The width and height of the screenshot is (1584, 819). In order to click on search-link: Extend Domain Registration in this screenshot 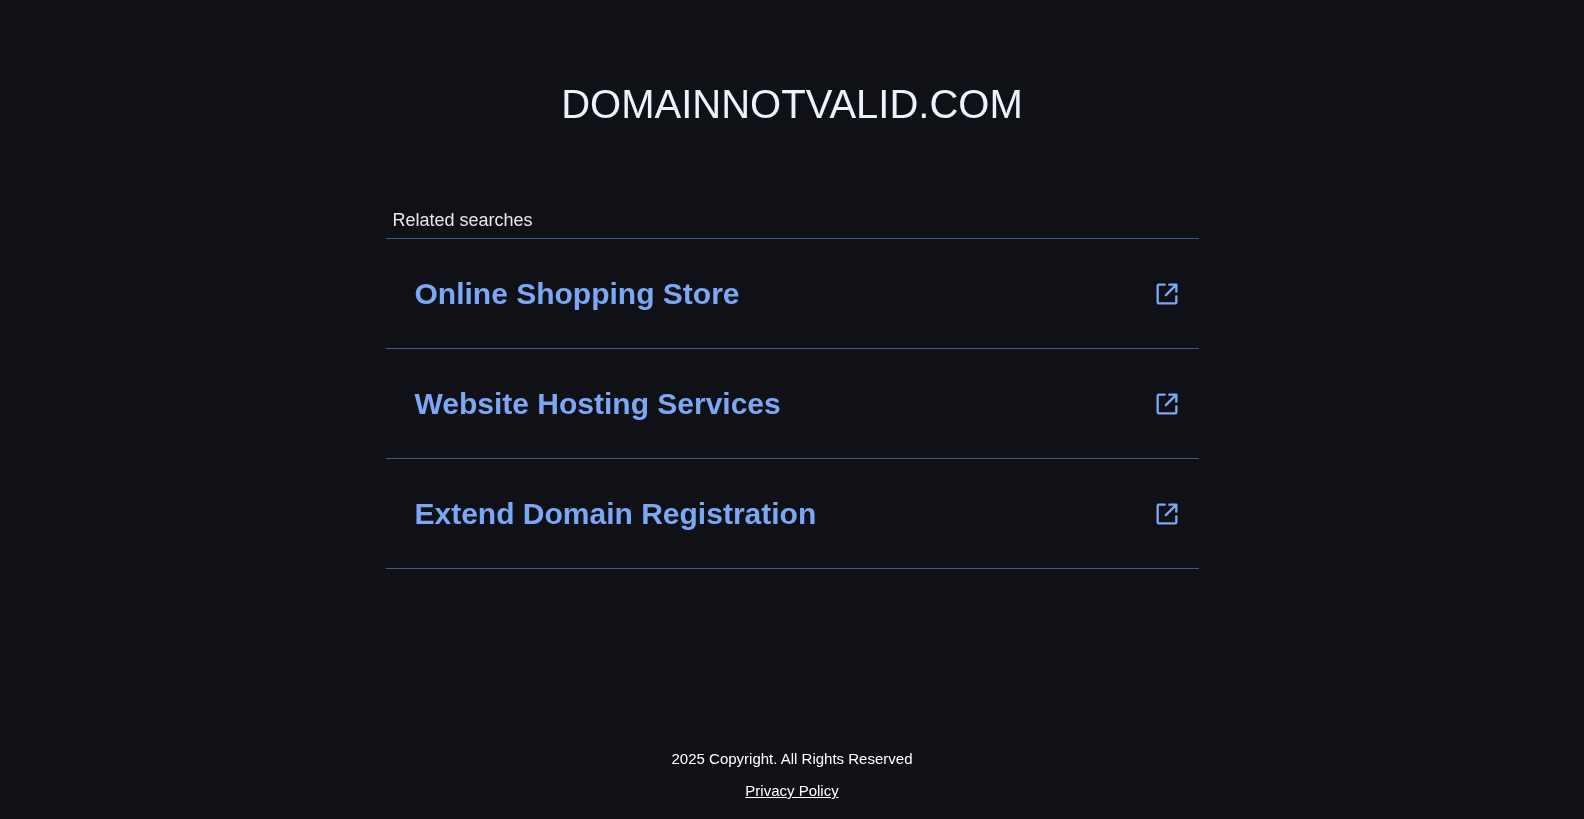, I will do `click(615, 513)`.